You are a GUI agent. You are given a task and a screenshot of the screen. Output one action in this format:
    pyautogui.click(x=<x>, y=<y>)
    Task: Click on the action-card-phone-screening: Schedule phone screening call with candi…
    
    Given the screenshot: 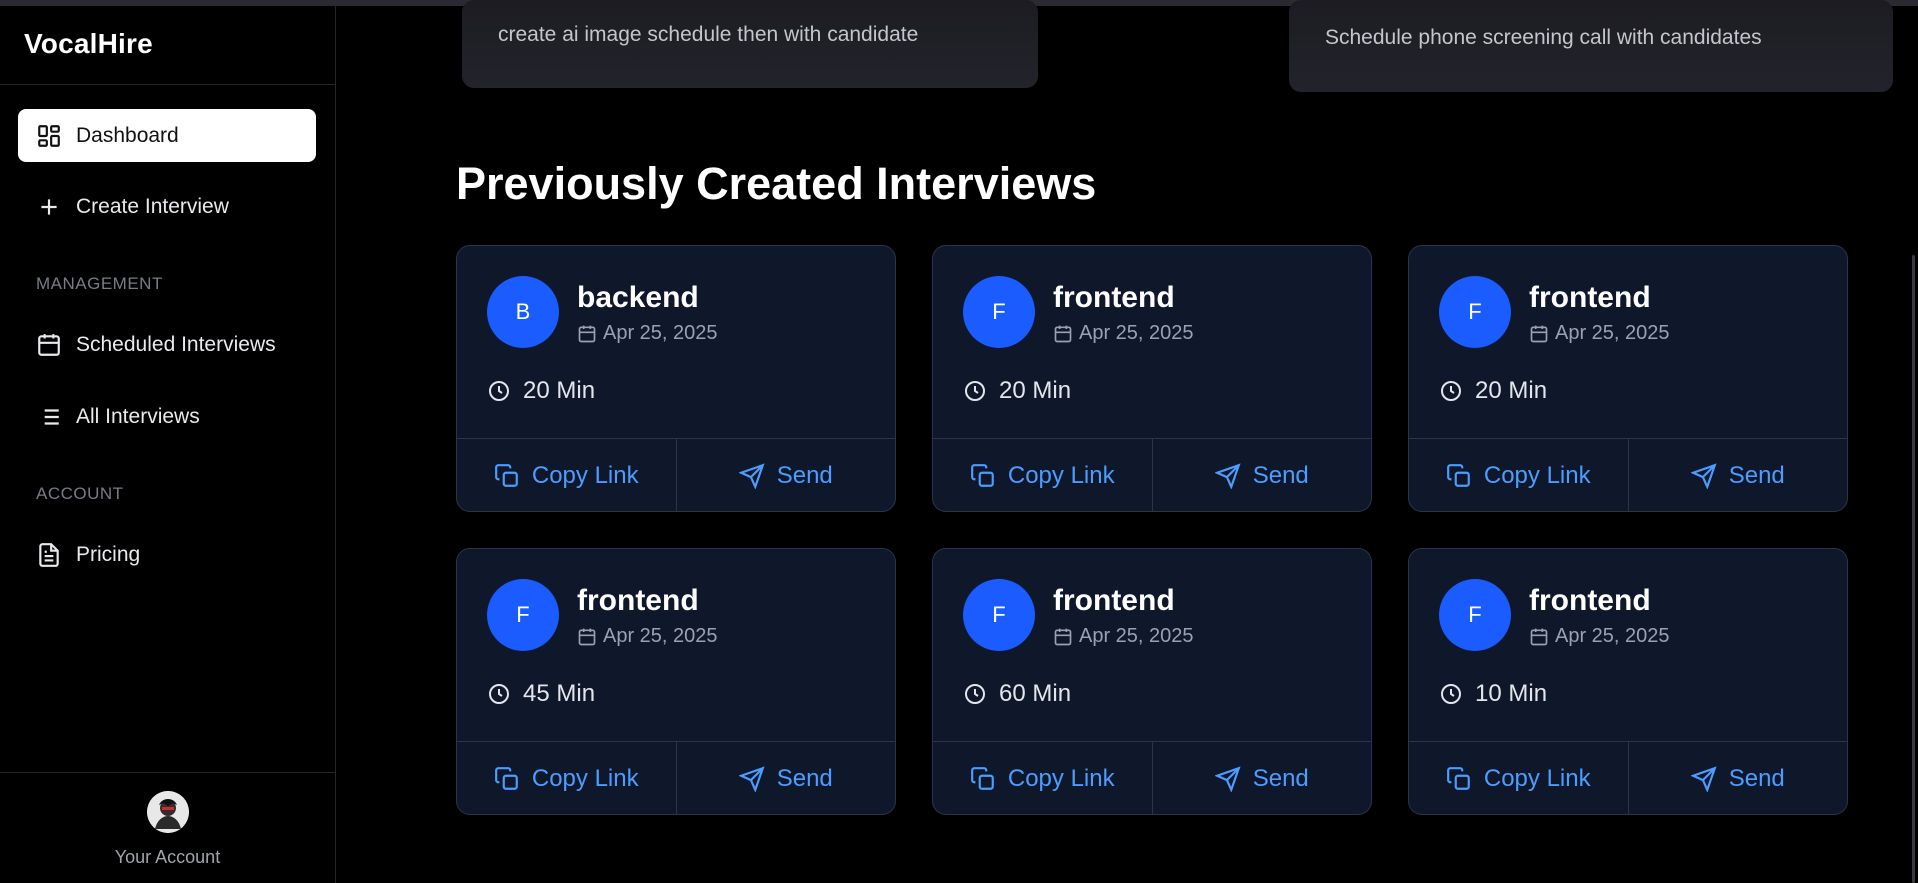 What is the action you would take?
    pyautogui.click(x=1591, y=46)
    